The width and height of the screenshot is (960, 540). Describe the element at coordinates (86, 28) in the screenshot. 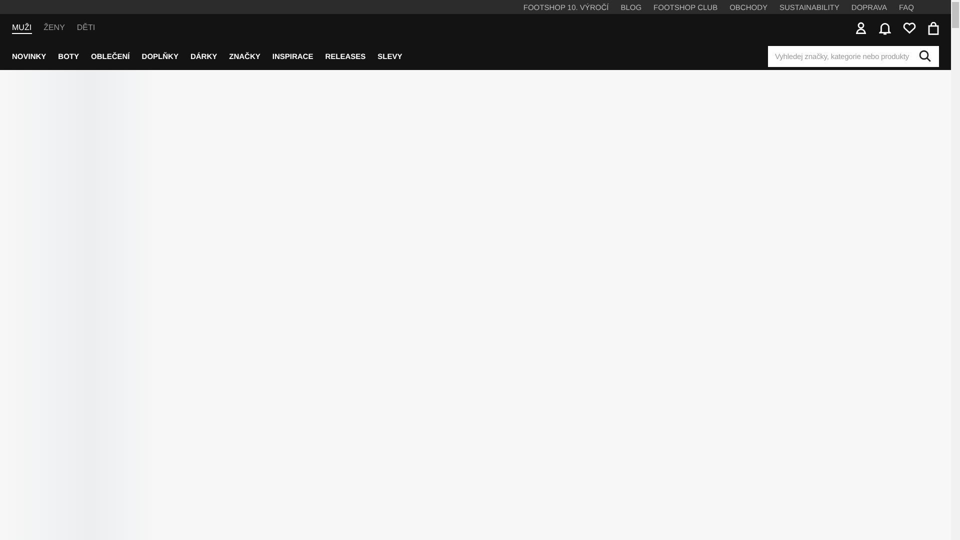

I see `gender-tab: DĚTI` at that location.